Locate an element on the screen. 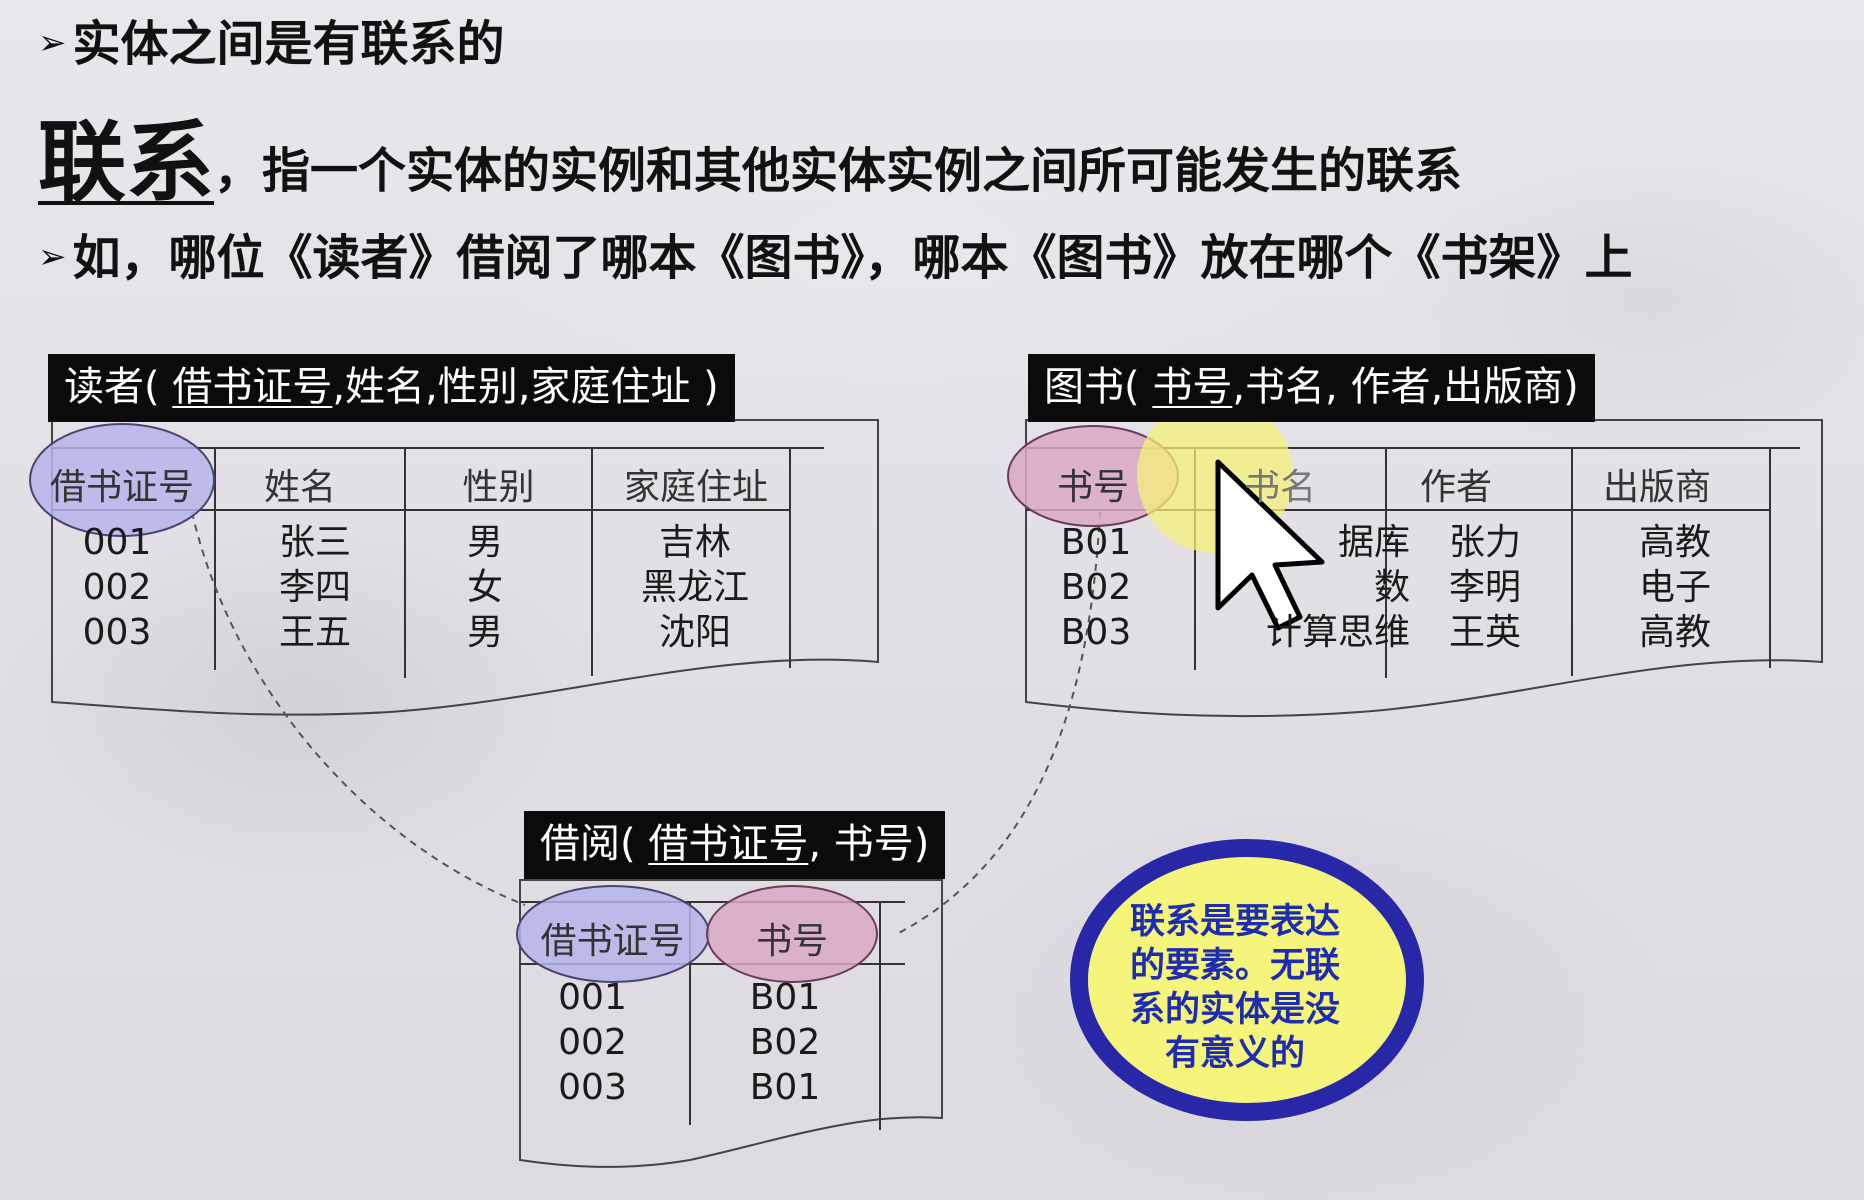  reader-column-address: 吉林 黑龙江 沈阳 is located at coordinates (694, 587).